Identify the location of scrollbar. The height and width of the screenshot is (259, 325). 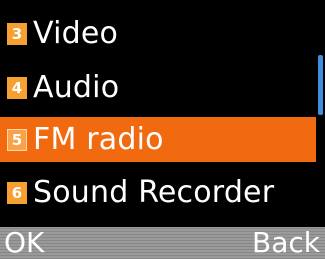
(320, 113).